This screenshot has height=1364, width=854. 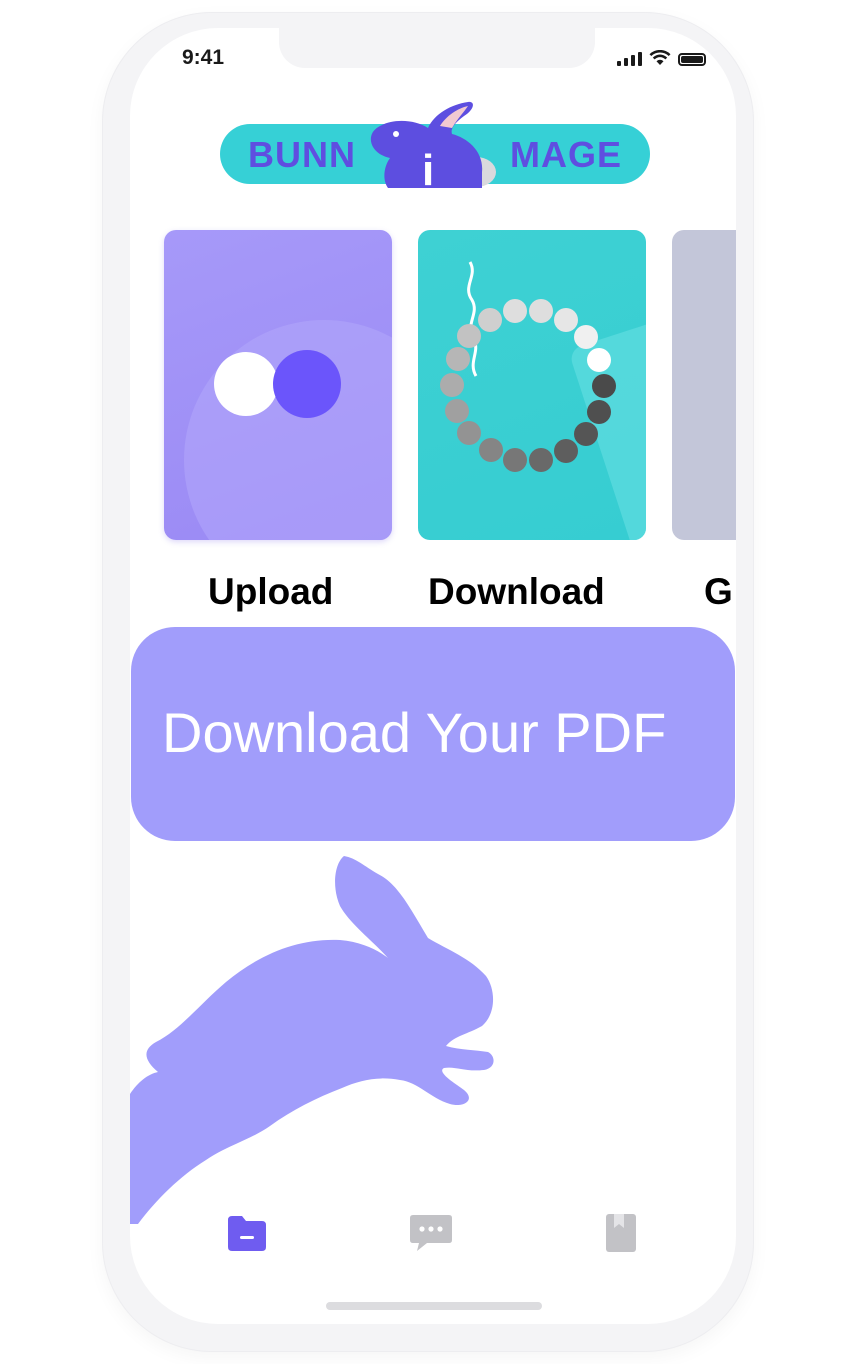 What do you see at coordinates (566, 154) in the screenshot?
I see `logo-text-right: MAGE` at bounding box center [566, 154].